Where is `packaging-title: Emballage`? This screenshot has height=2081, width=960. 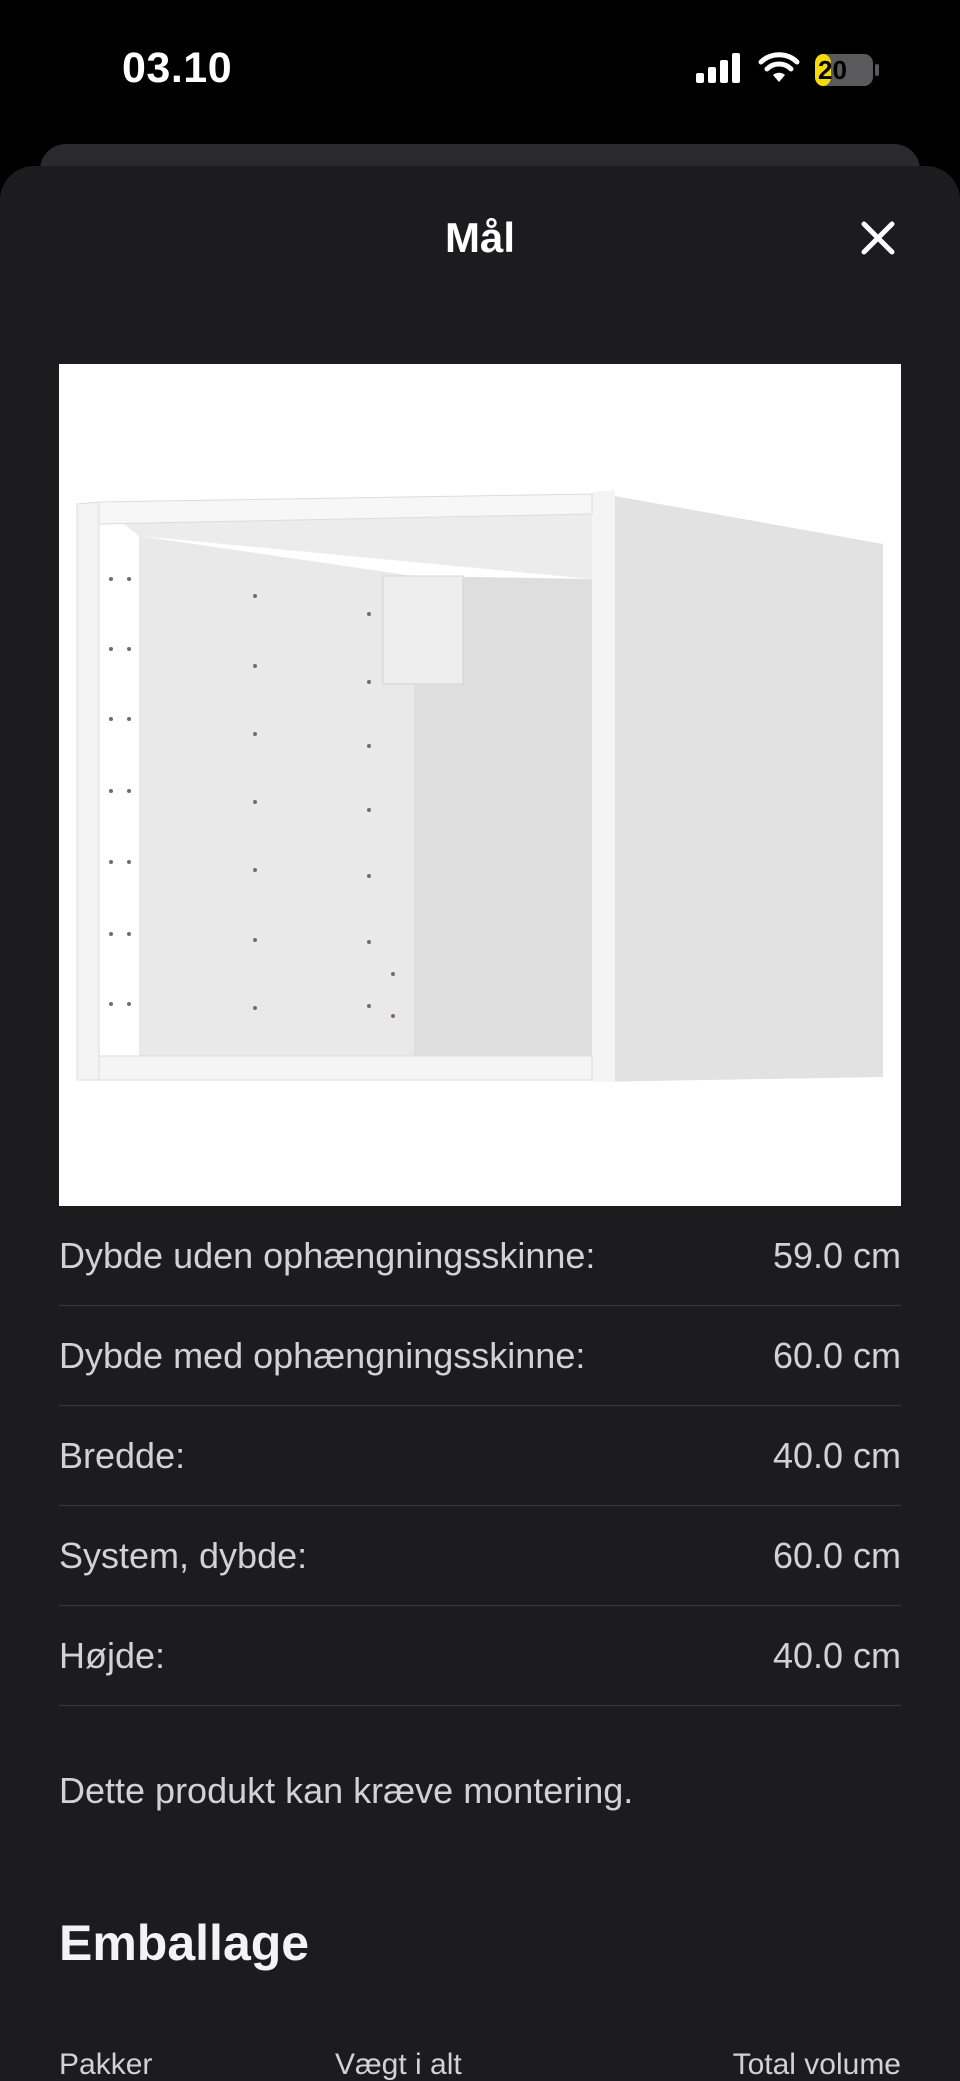 packaging-title: Emballage is located at coordinates (184, 1943).